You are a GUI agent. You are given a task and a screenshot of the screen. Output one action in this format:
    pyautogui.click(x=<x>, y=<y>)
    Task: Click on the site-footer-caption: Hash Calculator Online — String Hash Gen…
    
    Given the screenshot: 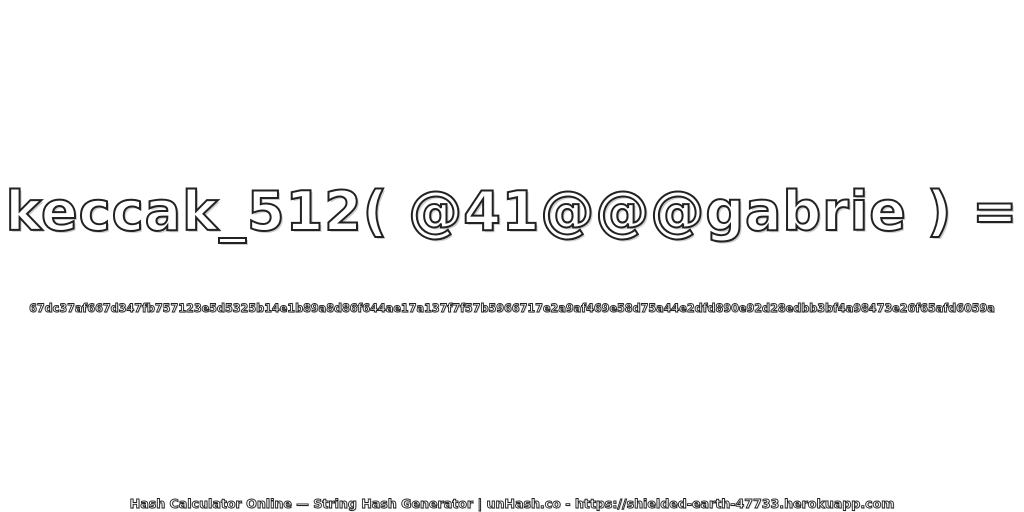 What is the action you would take?
    pyautogui.click(x=512, y=504)
    